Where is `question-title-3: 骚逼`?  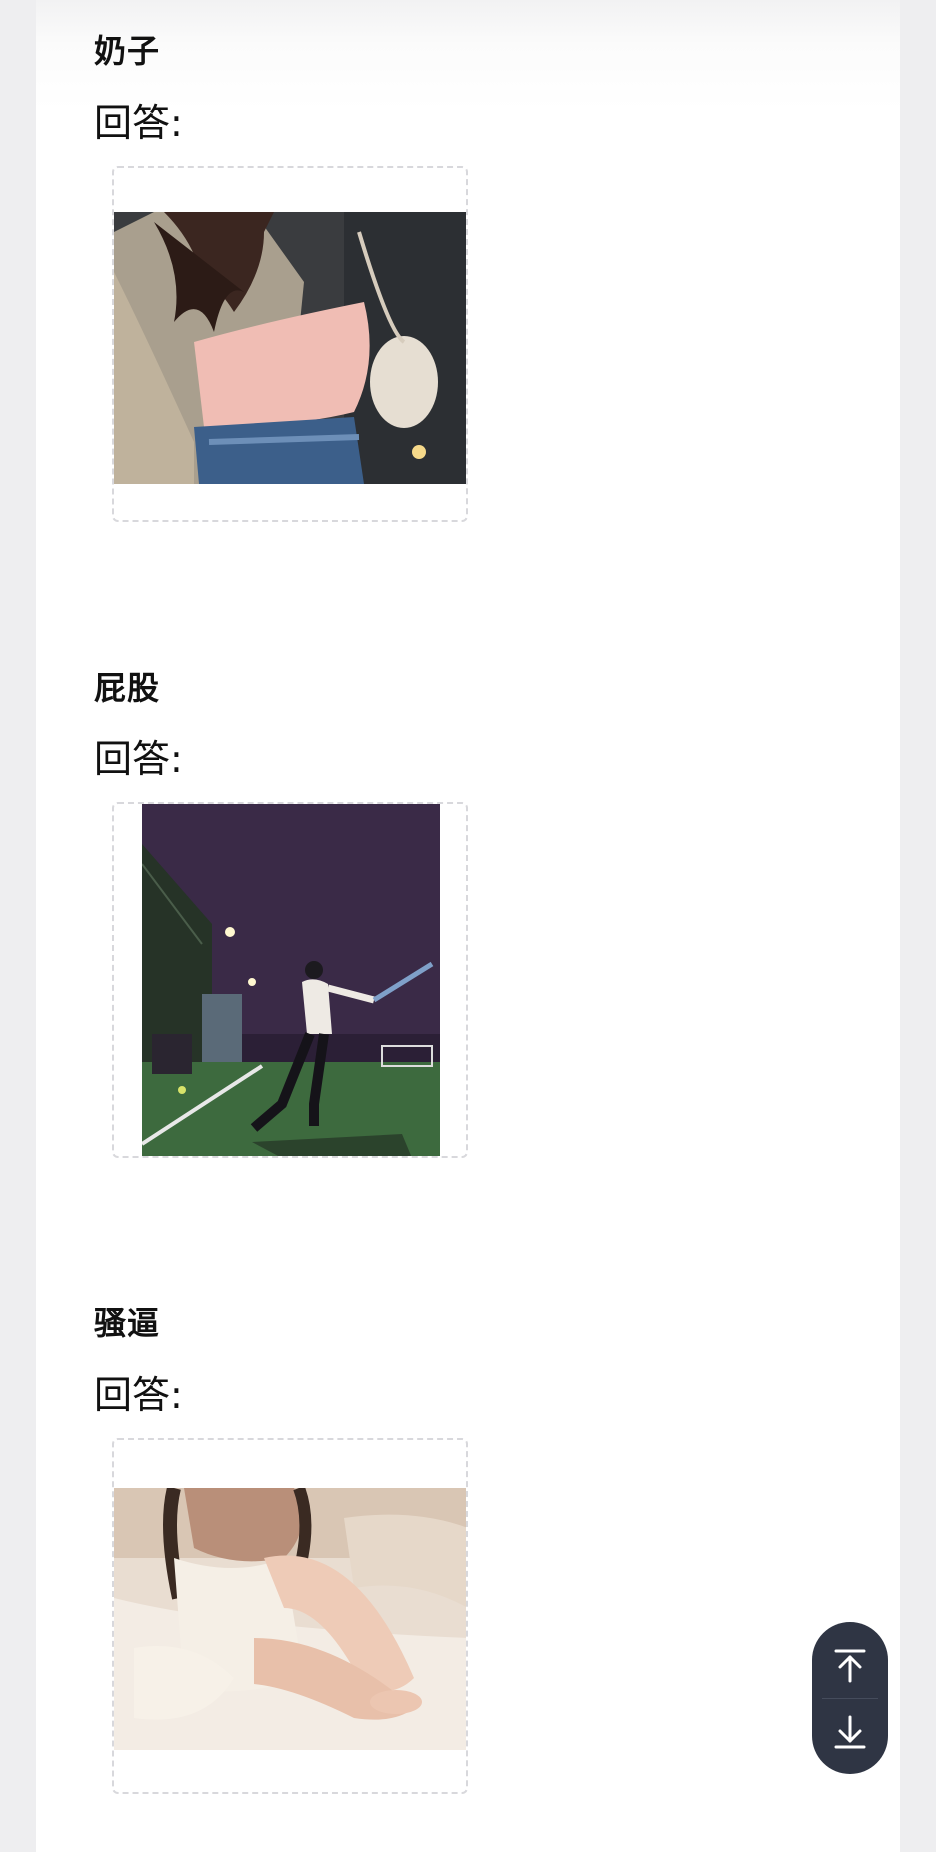
question-title-3: 骚逼 is located at coordinates (127, 1323).